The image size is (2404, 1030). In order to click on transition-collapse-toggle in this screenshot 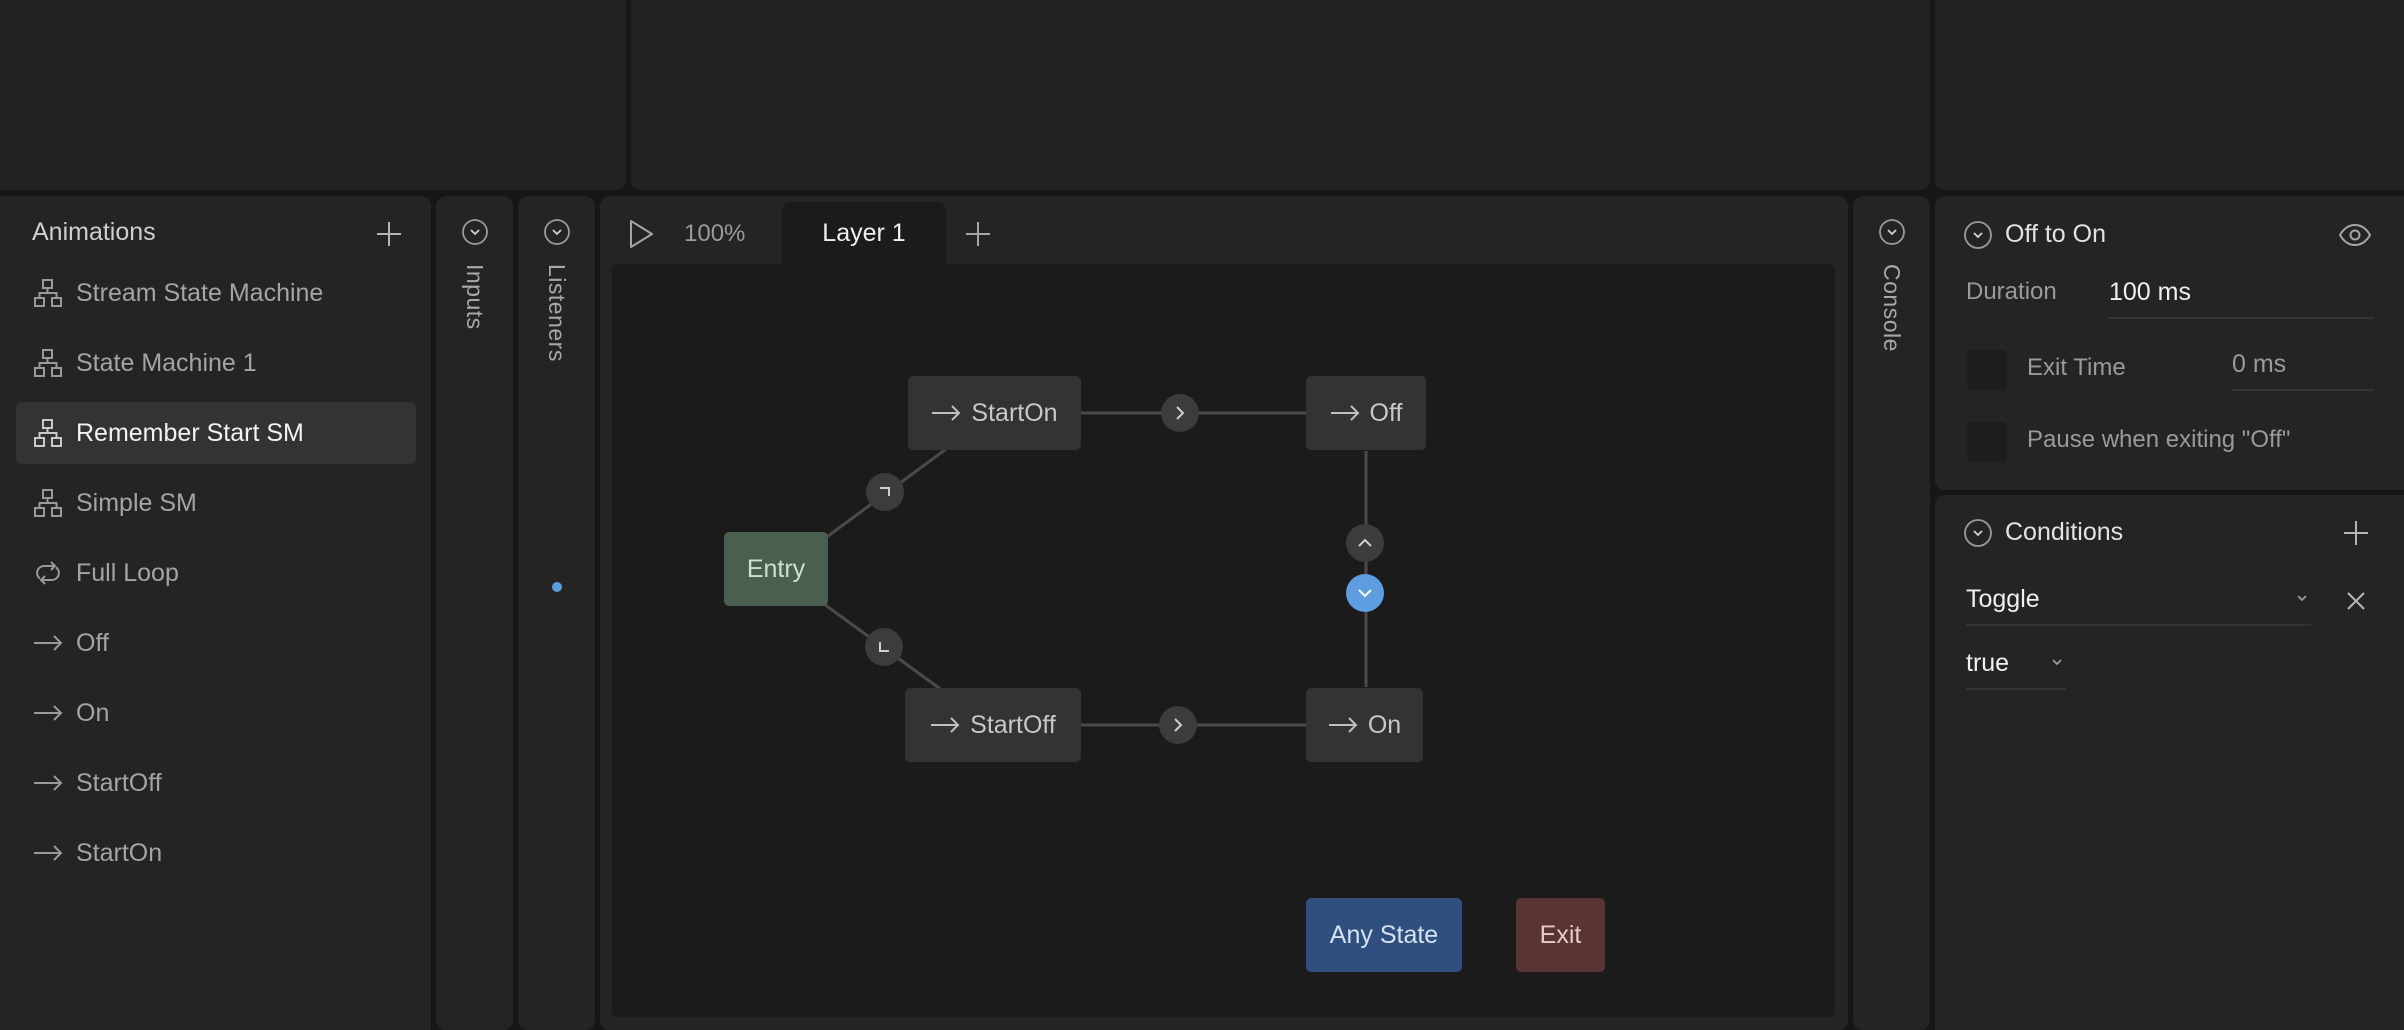, I will do `click(1978, 235)`.